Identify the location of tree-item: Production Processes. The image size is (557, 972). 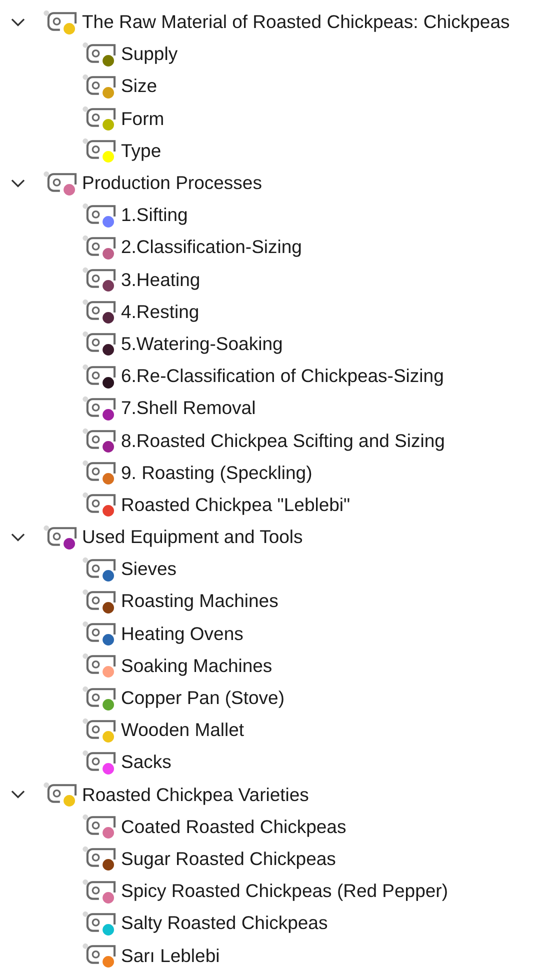
(172, 183).